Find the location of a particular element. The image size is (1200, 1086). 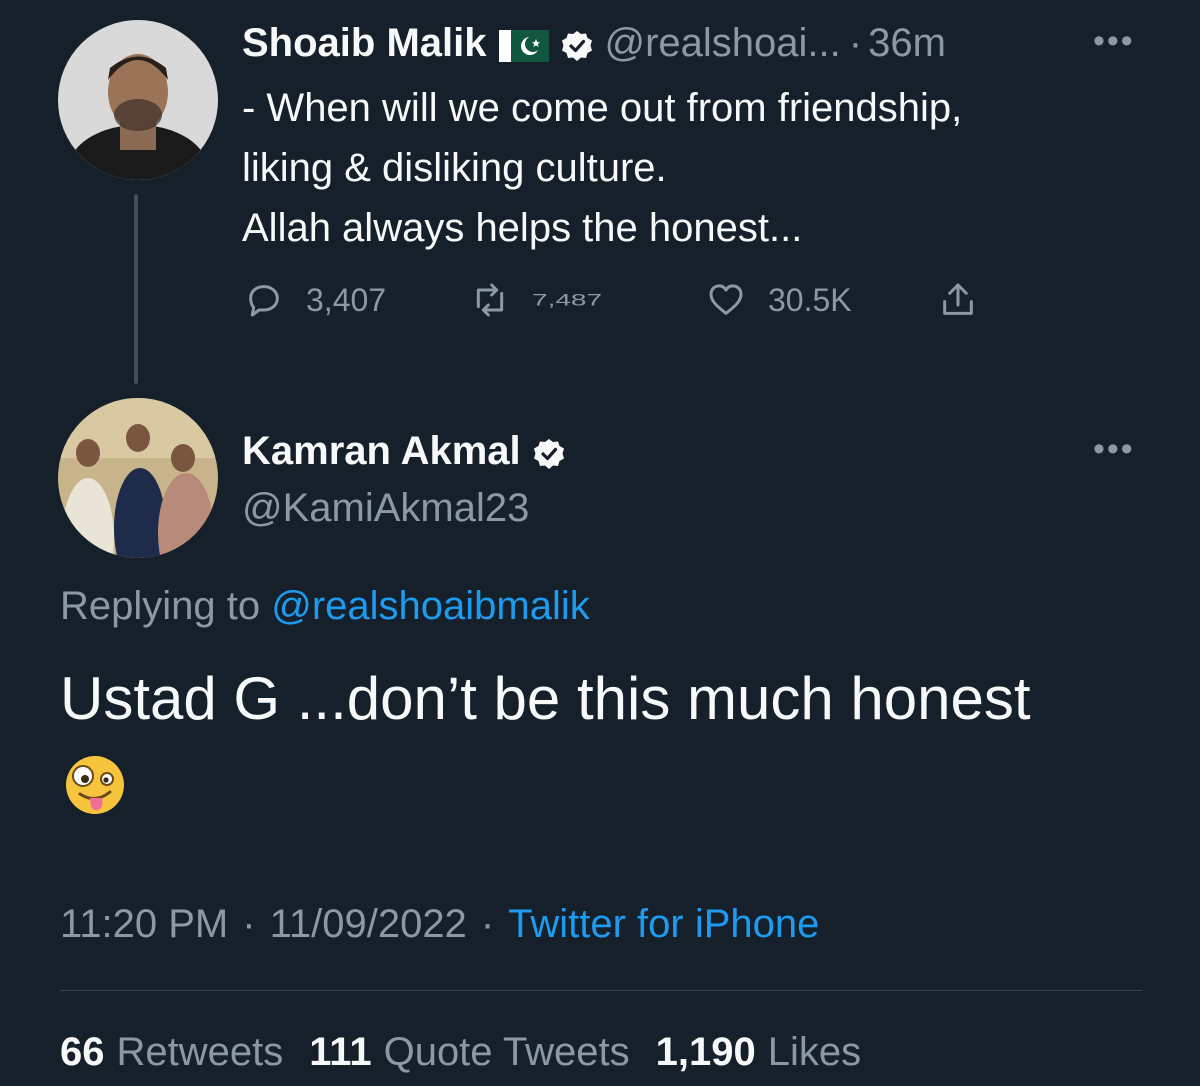

likes-label: Likes is located at coordinates (814, 1052).